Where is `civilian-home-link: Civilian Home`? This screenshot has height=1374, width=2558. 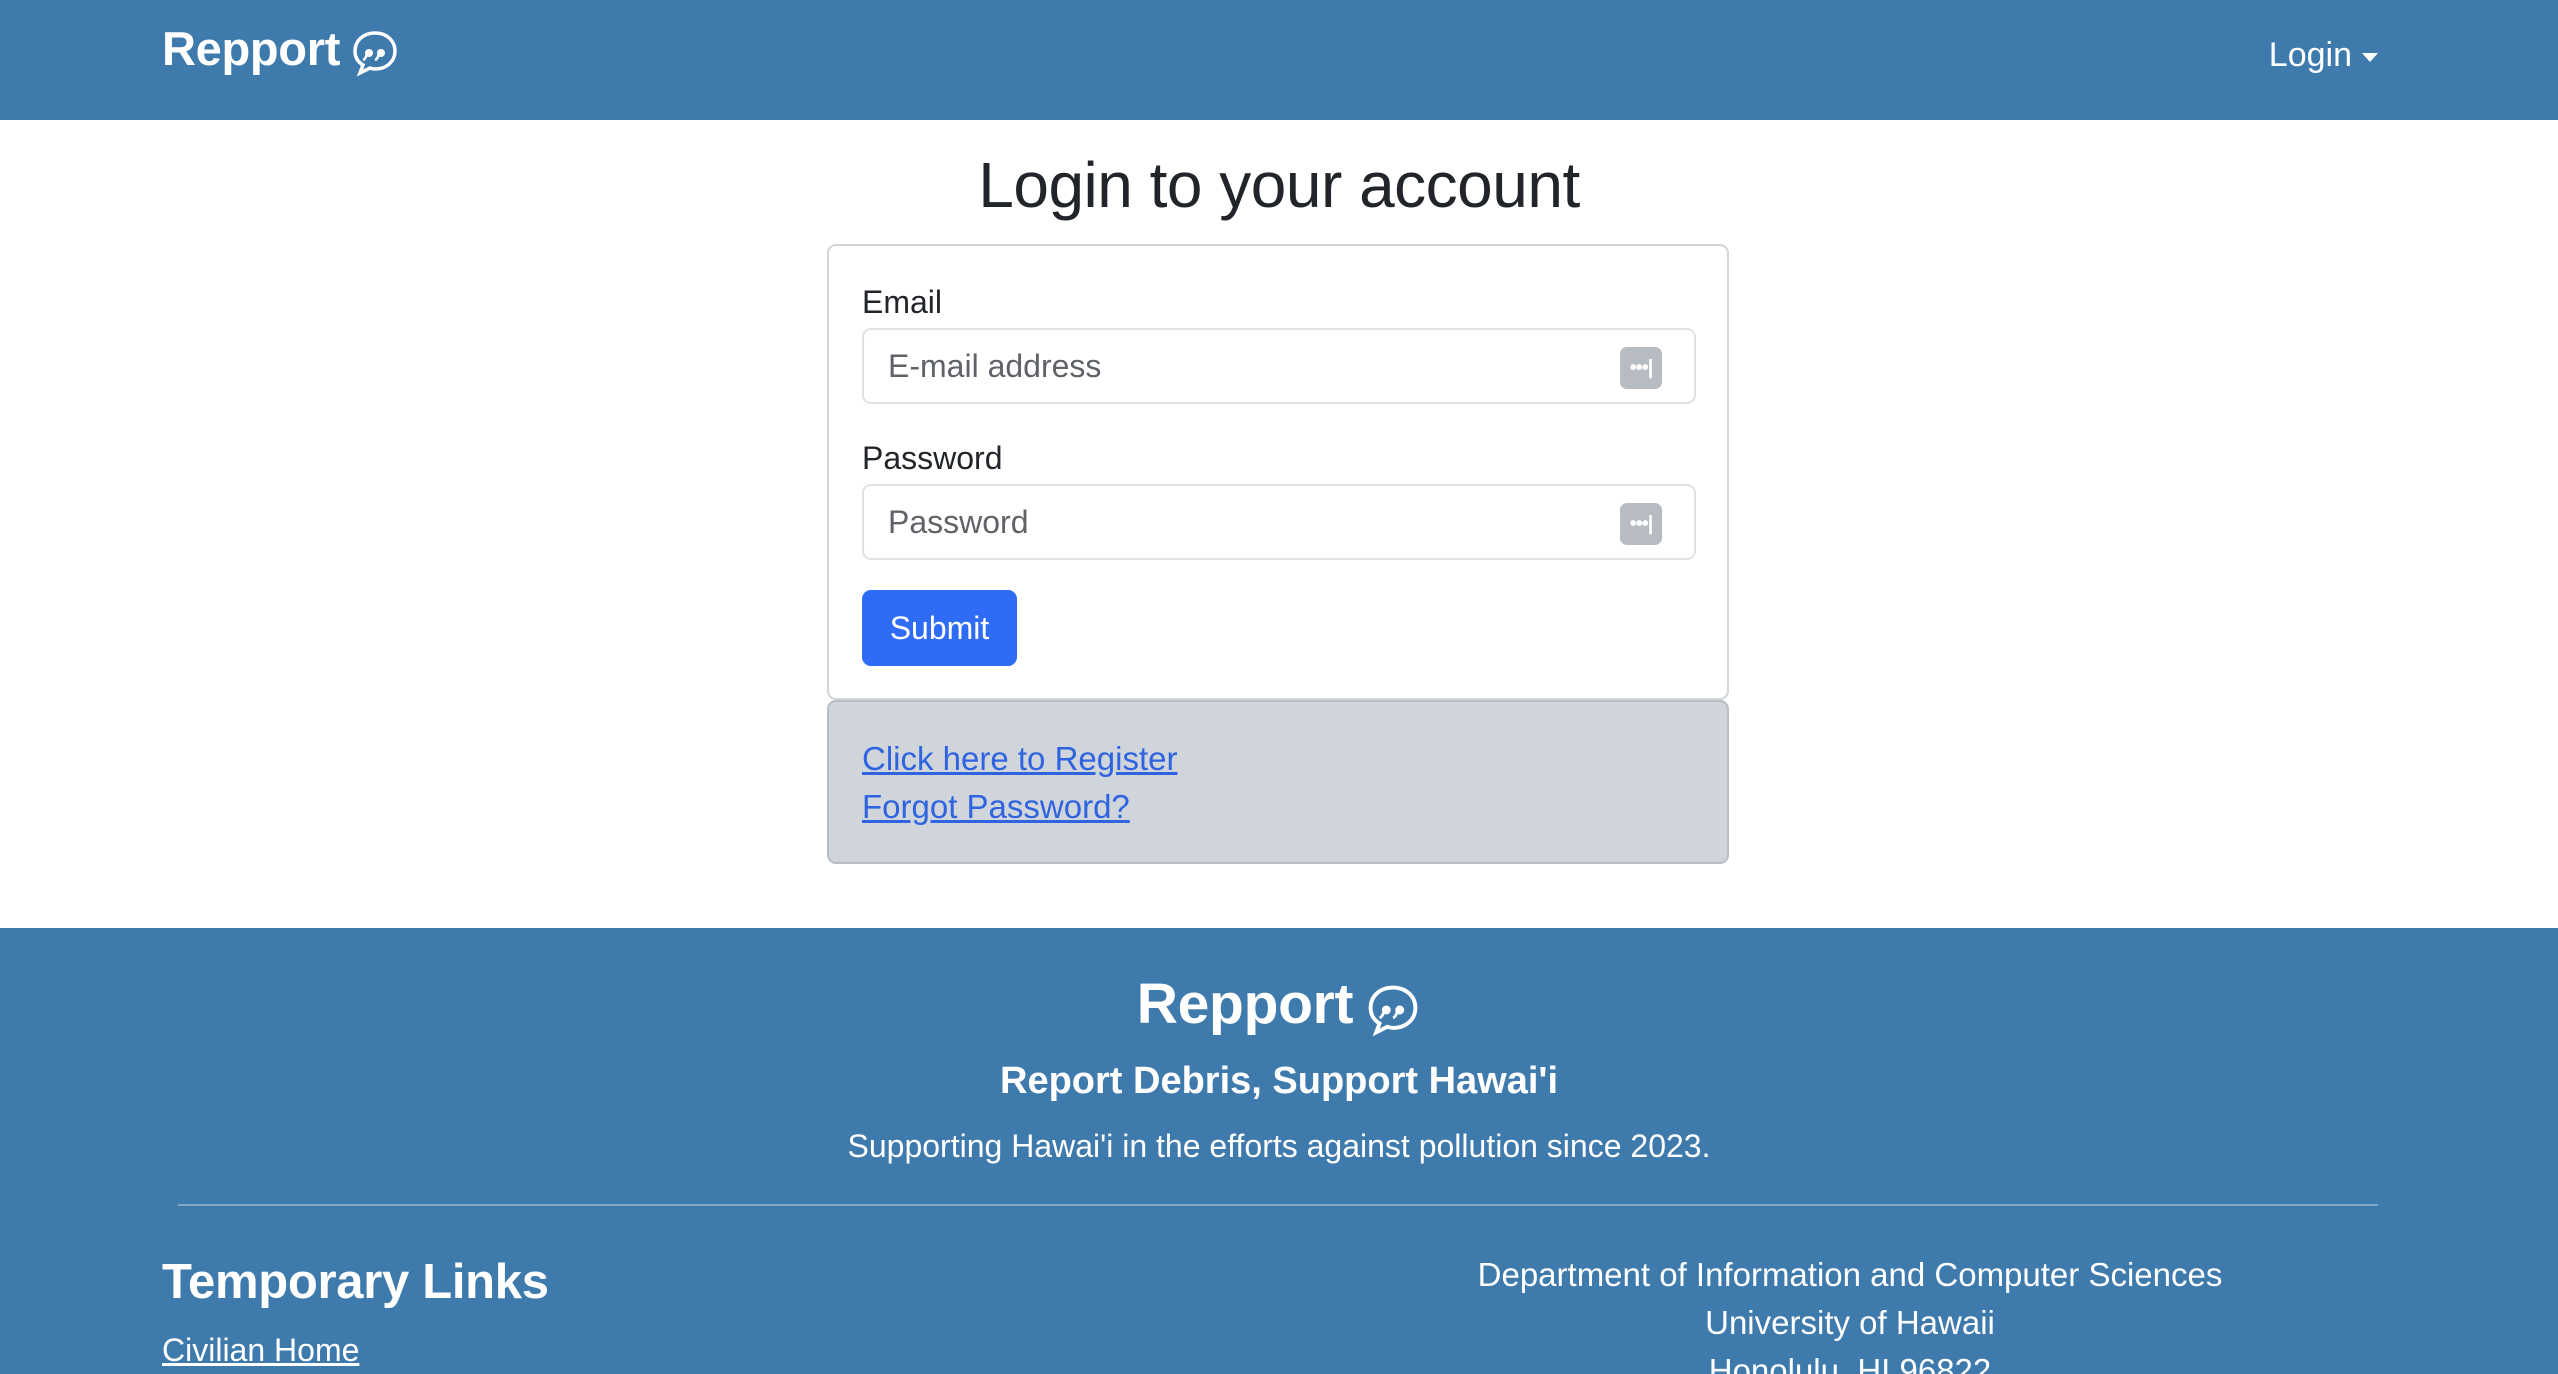 civilian-home-link: Civilian Home is located at coordinates (260, 1350).